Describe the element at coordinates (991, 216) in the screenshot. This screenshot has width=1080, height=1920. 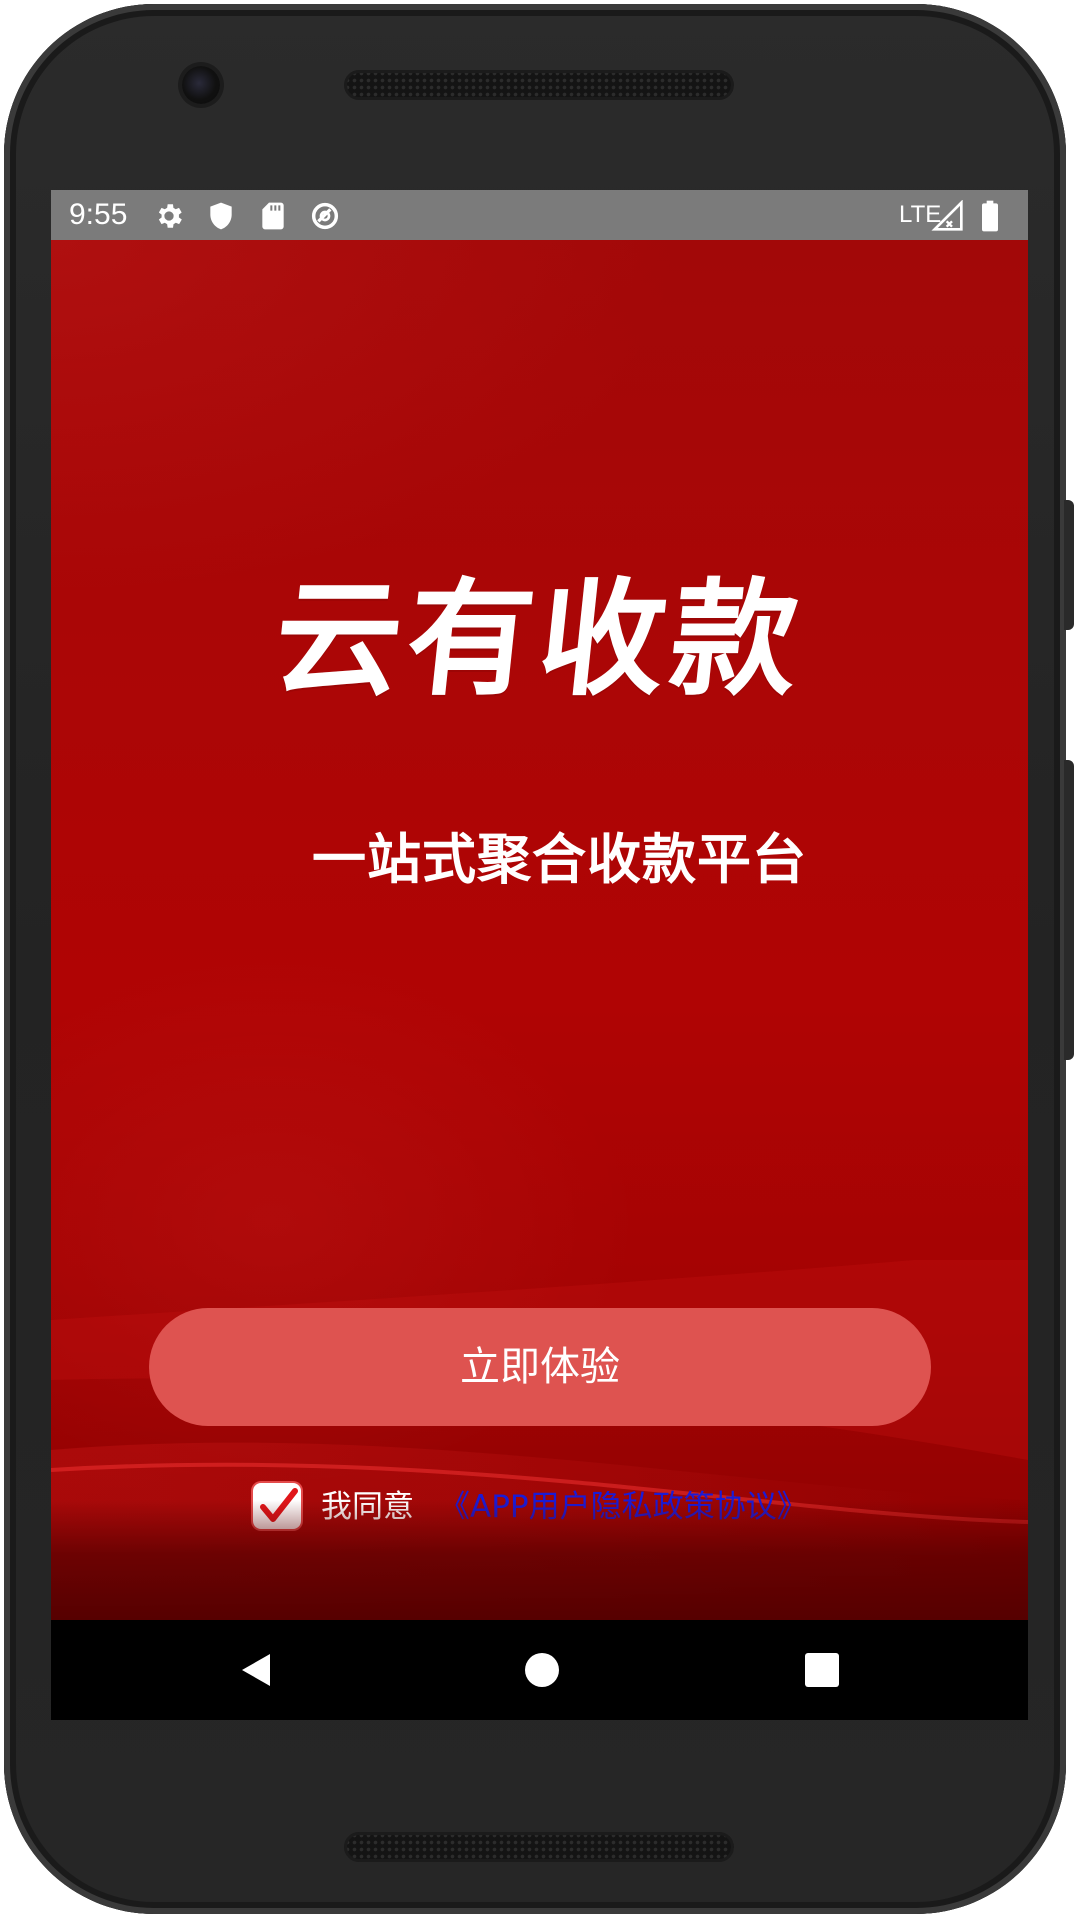
I see `battery-icon` at that location.